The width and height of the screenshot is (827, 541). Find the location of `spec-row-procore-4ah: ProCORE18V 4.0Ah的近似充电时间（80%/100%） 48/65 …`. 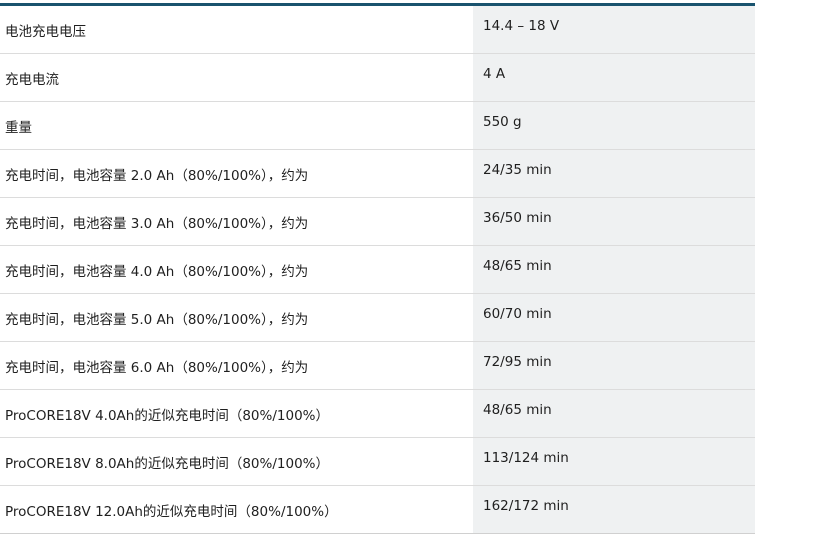

spec-row-procore-4ah: ProCORE18V 4.0Ah的近似充电时间（80%/100%） 48/65 … is located at coordinates (377, 414).